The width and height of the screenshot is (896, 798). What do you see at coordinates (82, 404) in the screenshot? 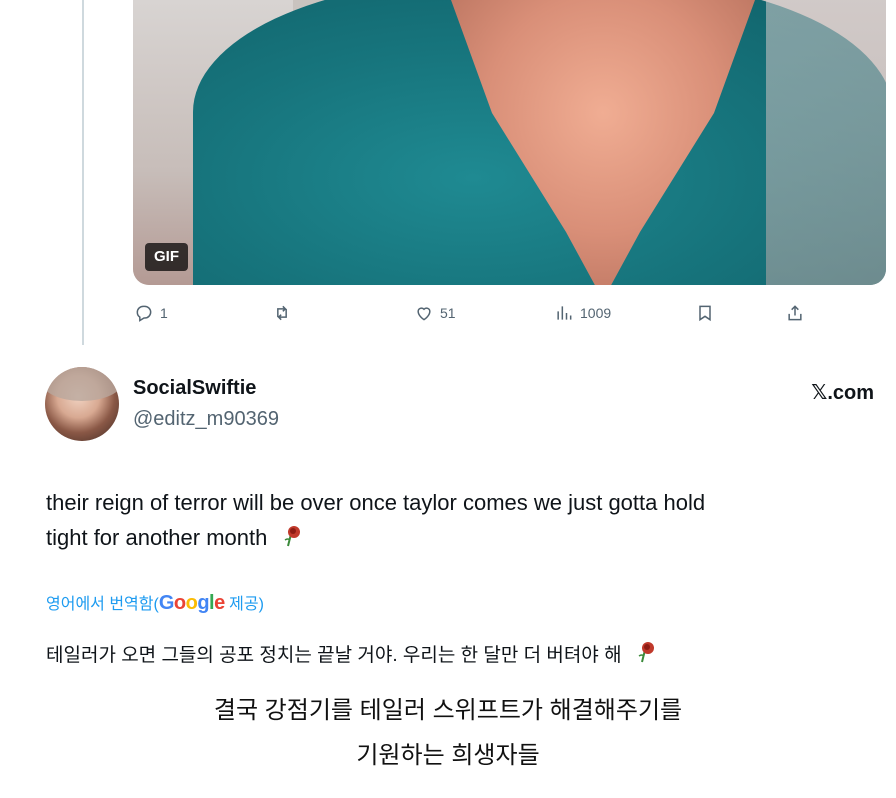
I see `avatar` at bounding box center [82, 404].